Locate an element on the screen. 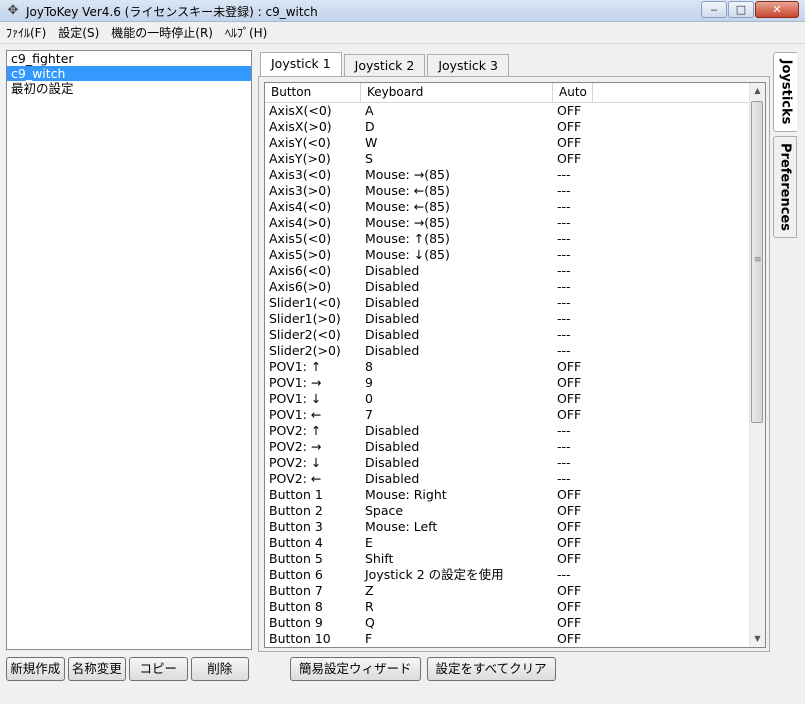  table-row: POV1: ← 7 OFF is located at coordinates (507, 415).